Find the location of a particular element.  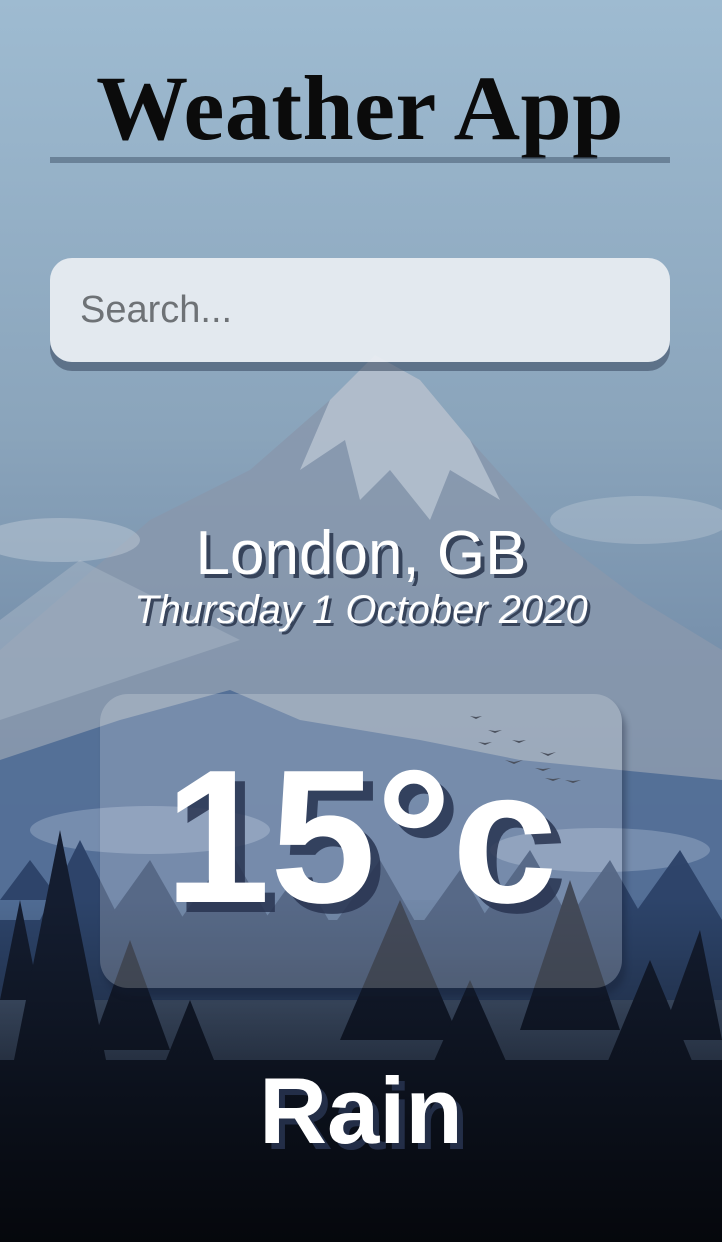

weather-condition: Rain is located at coordinates (361, 1110).